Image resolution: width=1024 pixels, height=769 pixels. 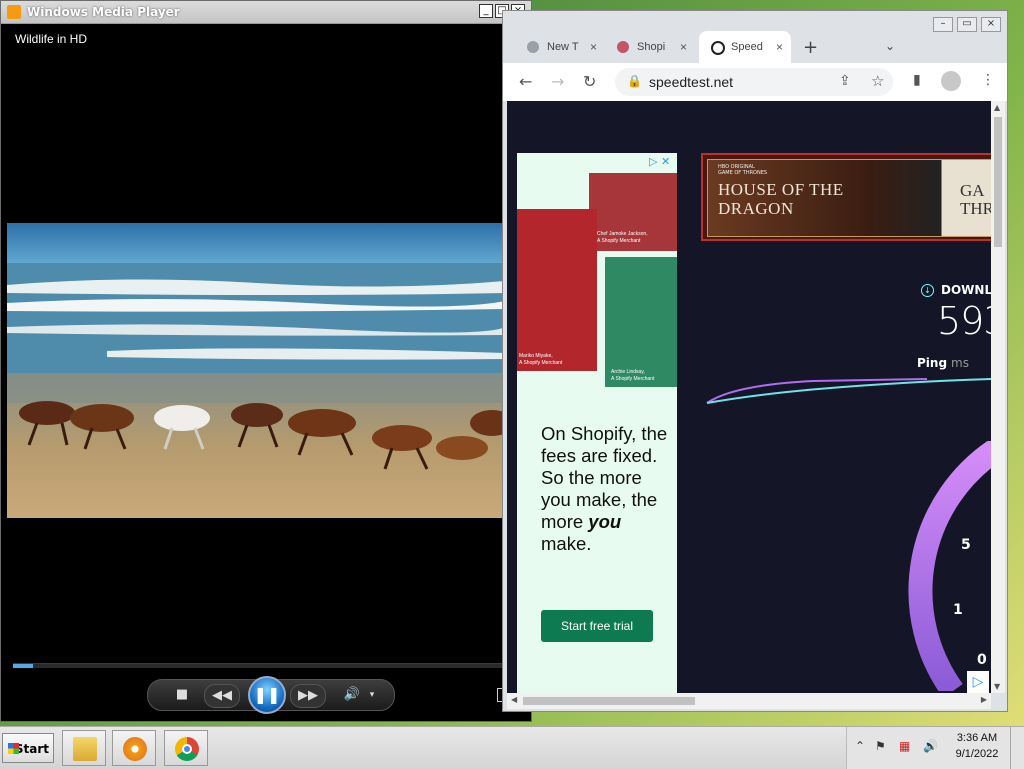 What do you see at coordinates (514, 699) in the screenshot?
I see `scroll-left-icon: ◀` at bounding box center [514, 699].